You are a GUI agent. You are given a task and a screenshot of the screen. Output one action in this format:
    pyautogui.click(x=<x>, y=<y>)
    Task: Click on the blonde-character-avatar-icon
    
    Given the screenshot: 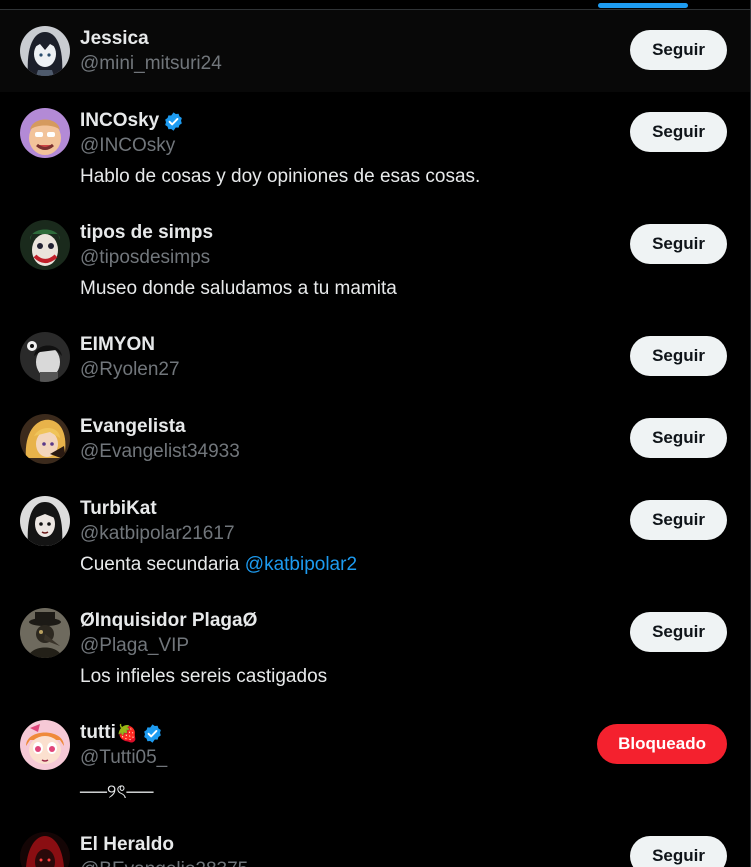 What is the action you would take?
    pyautogui.click(x=45, y=439)
    